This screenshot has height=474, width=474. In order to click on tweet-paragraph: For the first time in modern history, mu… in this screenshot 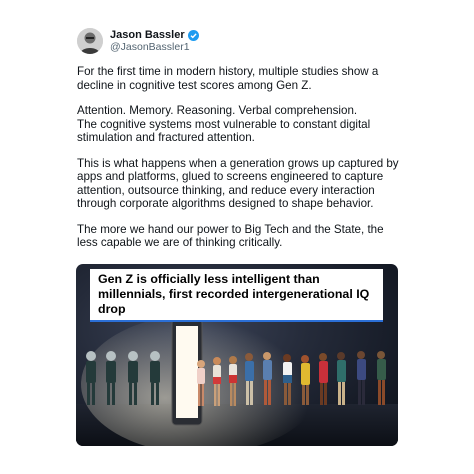, I will do `click(228, 78)`.